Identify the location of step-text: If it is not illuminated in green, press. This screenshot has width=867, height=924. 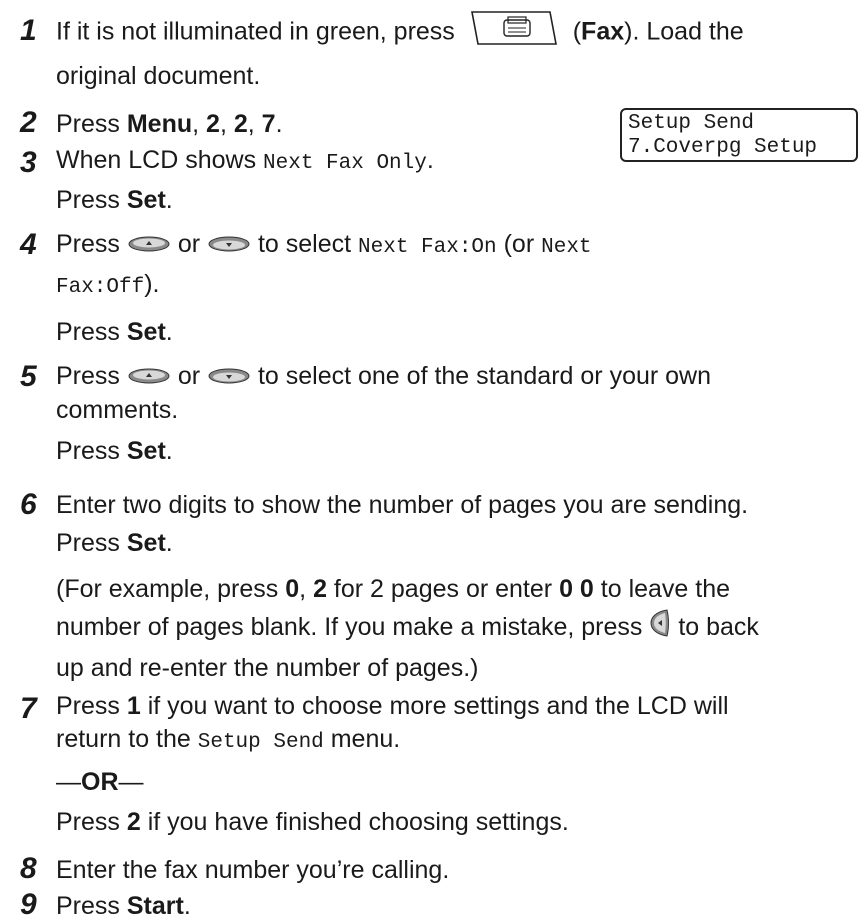
(255, 31).